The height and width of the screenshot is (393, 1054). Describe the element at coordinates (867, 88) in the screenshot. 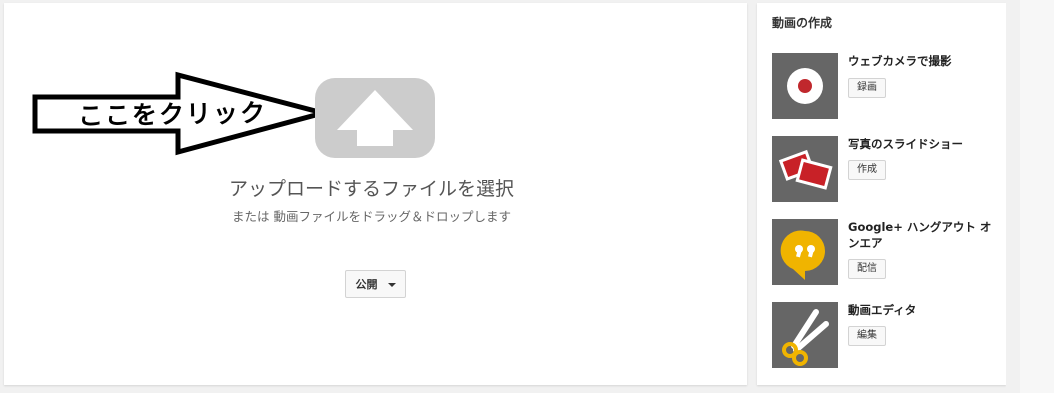

I see `record-button: 録画` at that location.